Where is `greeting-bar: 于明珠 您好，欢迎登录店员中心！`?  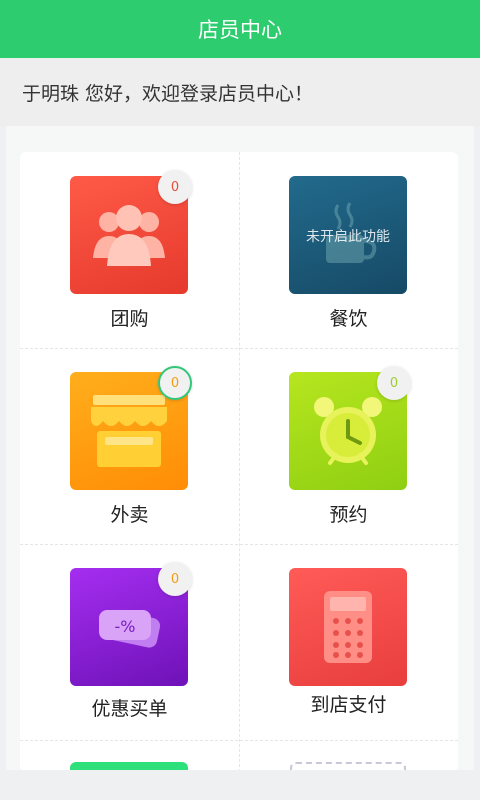
greeting-bar: 于明珠 您好，欢迎登录店员中心！ is located at coordinates (240, 92).